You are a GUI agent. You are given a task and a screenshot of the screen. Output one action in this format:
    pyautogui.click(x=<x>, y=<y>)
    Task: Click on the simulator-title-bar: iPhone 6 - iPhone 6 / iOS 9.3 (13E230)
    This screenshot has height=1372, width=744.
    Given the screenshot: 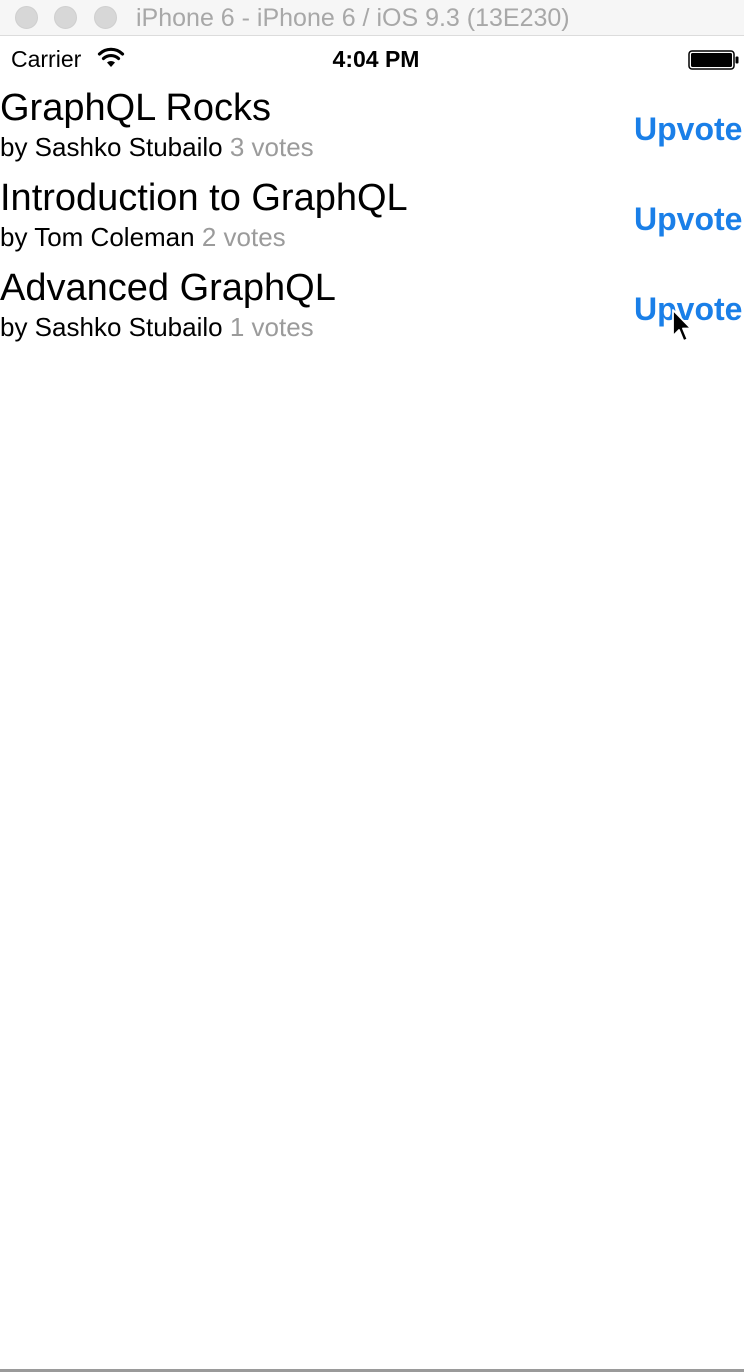 What is the action you would take?
    pyautogui.click(x=372, y=18)
    